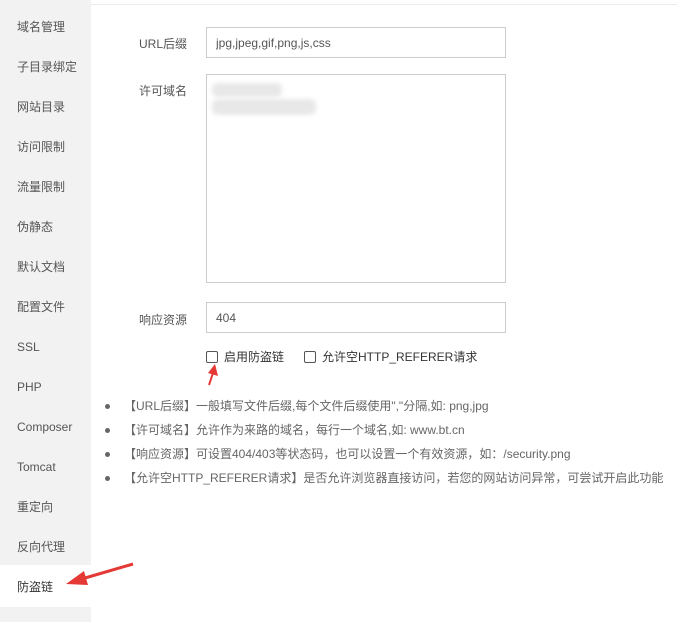  Describe the element at coordinates (41, 267) in the screenshot. I see `sidebar-item-default-doc: 默认文档` at that location.